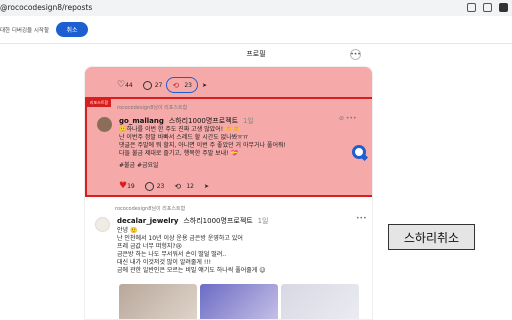 This screenshot has width=512, height=320. What do you see at coordinates (248, 121) in the screenshot?
I see `post2-time: 1일` at bounding box center [248, 121].